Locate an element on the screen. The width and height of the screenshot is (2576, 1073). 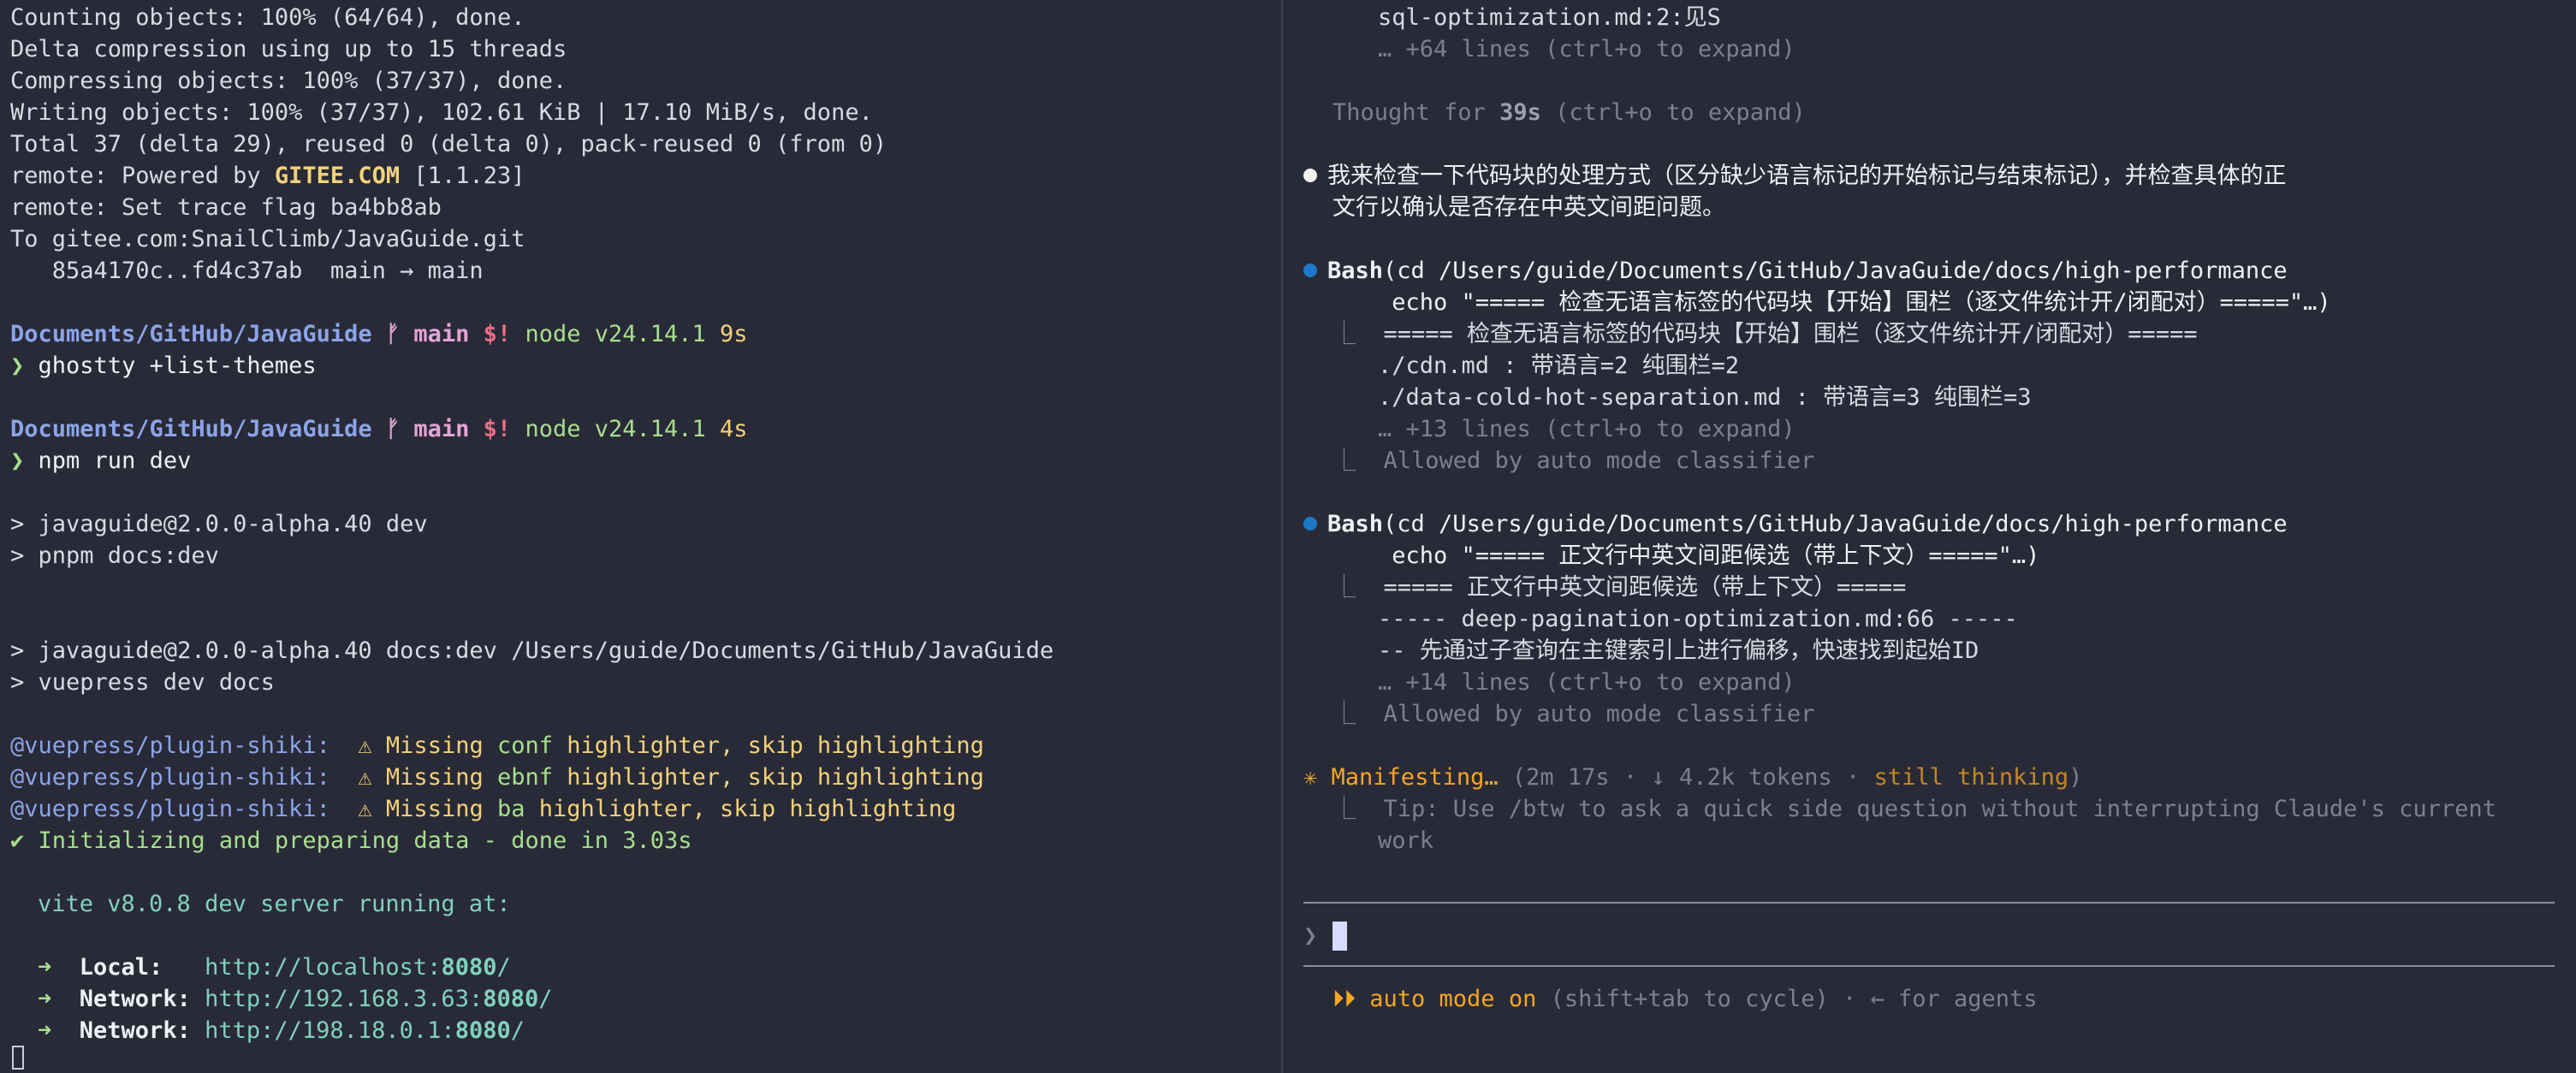
output-text: ===== 正文行中英文间距候选（带上下文）===== is located at coordinates (1645, 588).